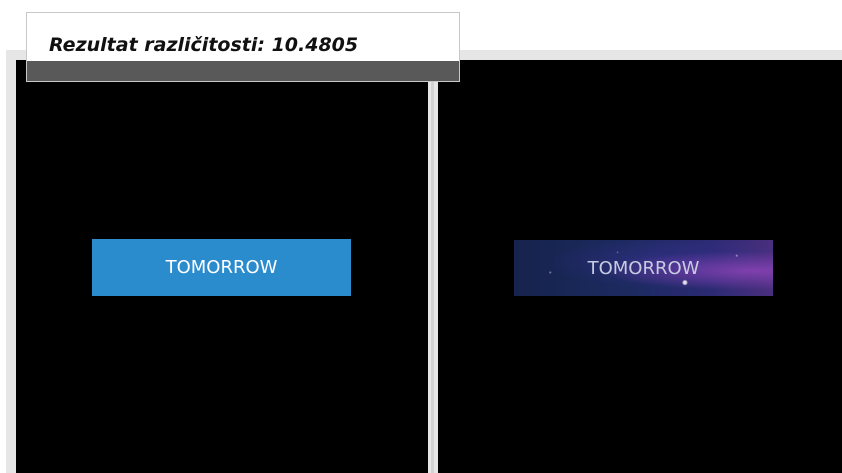  What do you see at coordinates (432, 266) in the screenshot?
I see `panel-divider-line` at bounding box center [432, 266].